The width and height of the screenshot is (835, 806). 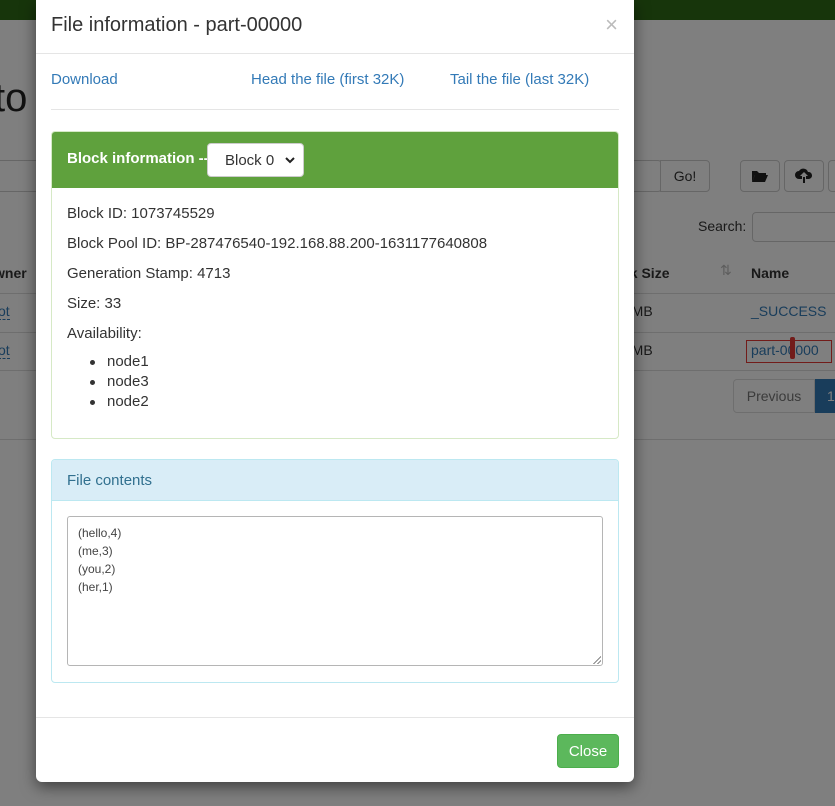 I want to click on file-contents-textarea: (hello,4) (me,3) (you,2) (her,1), so click(x=335, y=591).